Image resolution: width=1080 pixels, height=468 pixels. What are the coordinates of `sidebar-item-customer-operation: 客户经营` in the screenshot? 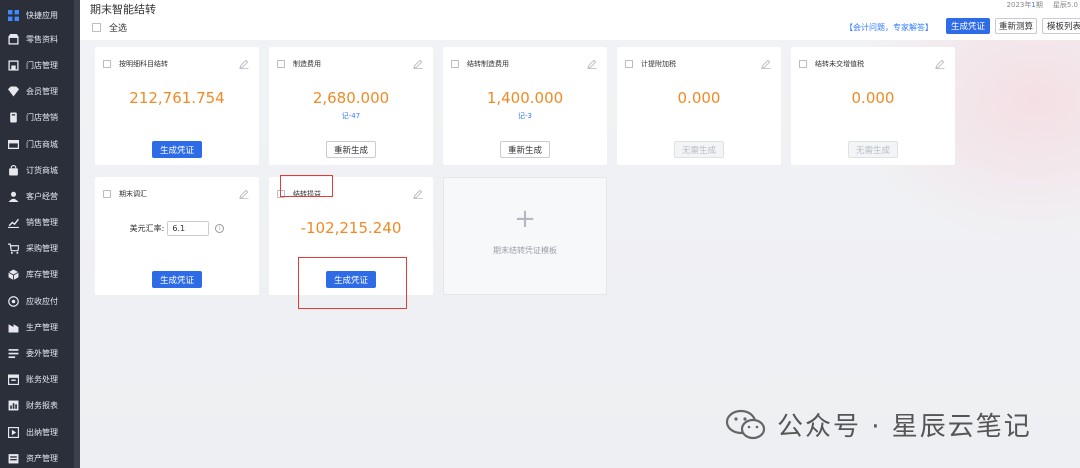 It's located at (40, 196).